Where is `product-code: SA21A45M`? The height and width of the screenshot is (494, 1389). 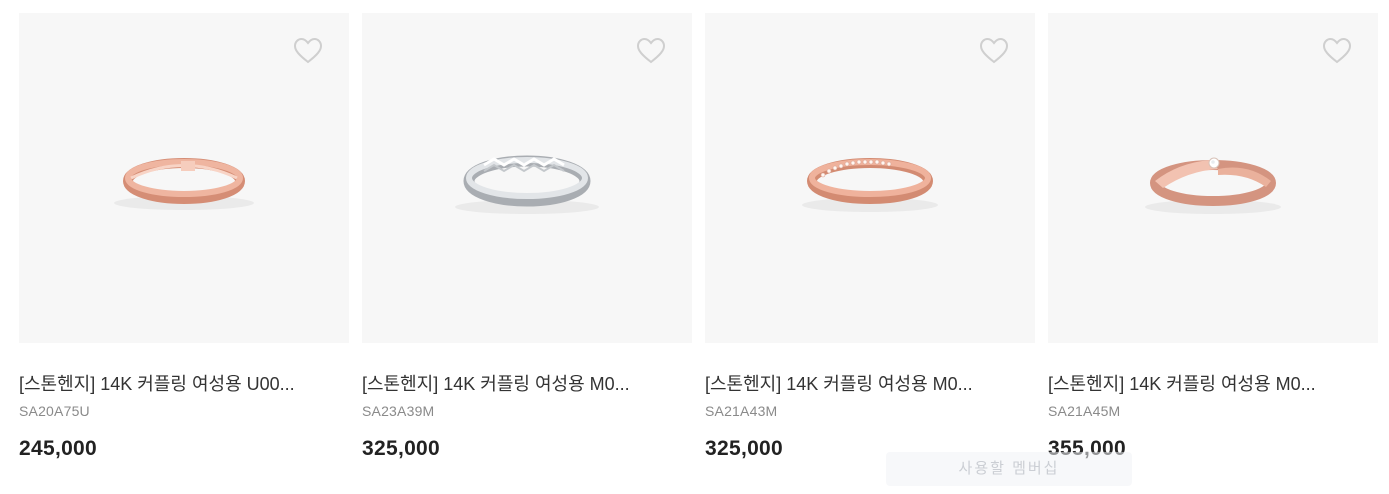
product-code: SA21A45M is located at coordinates (1084, 411).